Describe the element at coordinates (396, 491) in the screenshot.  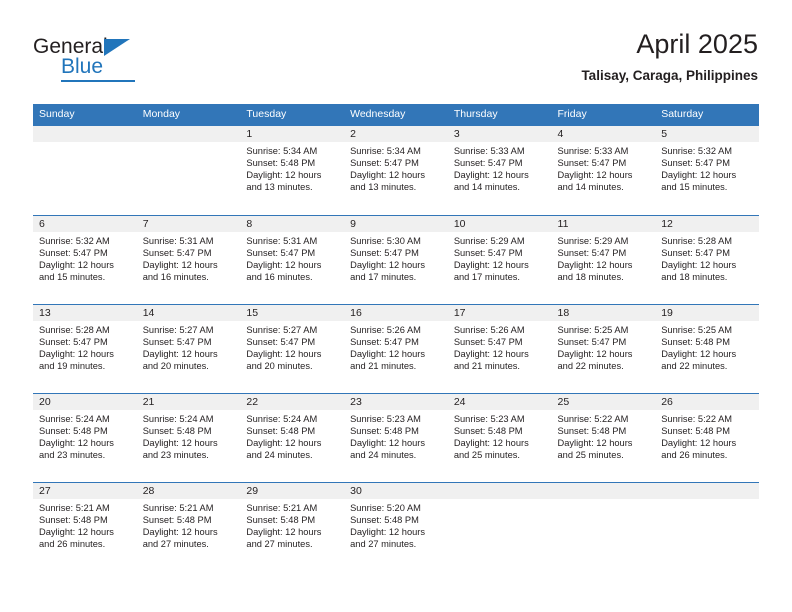
I see `day-number: 30` at that location.